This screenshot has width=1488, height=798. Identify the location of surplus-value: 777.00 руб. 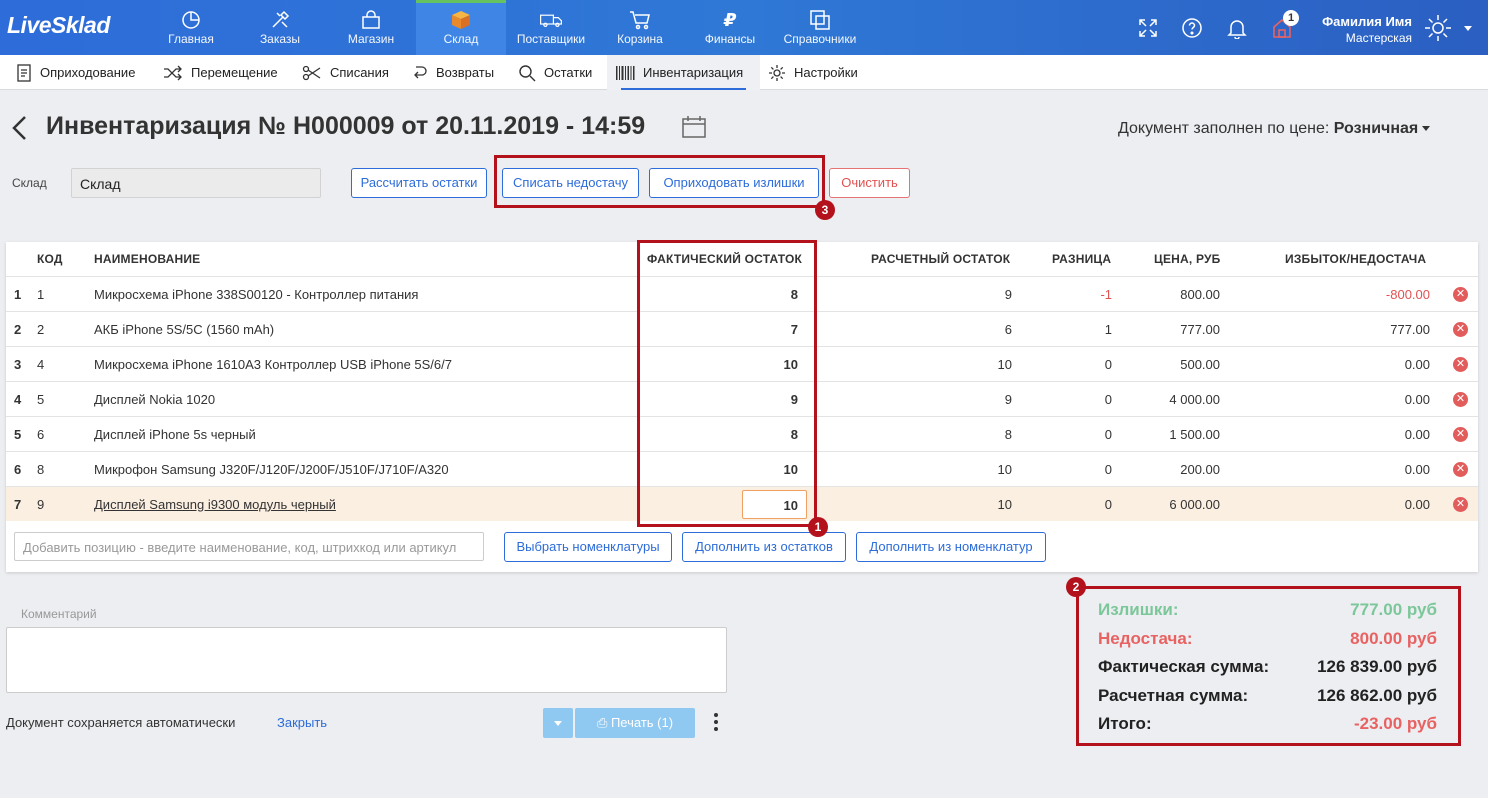
(1393, 609).